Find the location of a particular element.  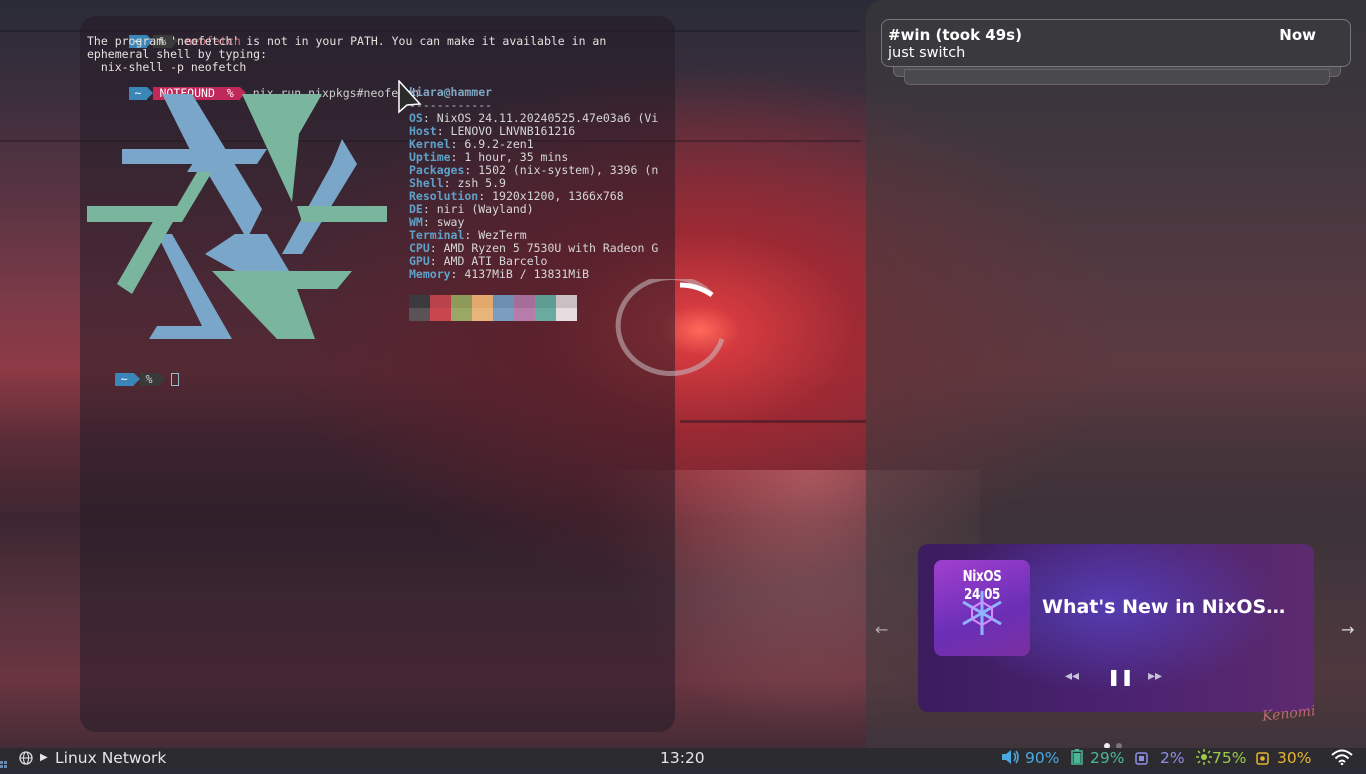

notification-time: Now is located at coordinates (1297, 35).